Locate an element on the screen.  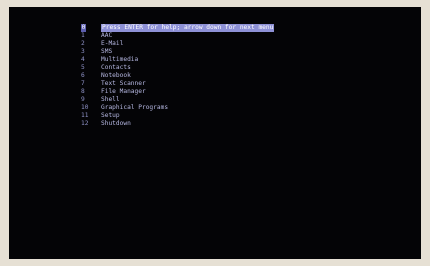
menu-item-number: 7 is located at coordinates (83, 83).